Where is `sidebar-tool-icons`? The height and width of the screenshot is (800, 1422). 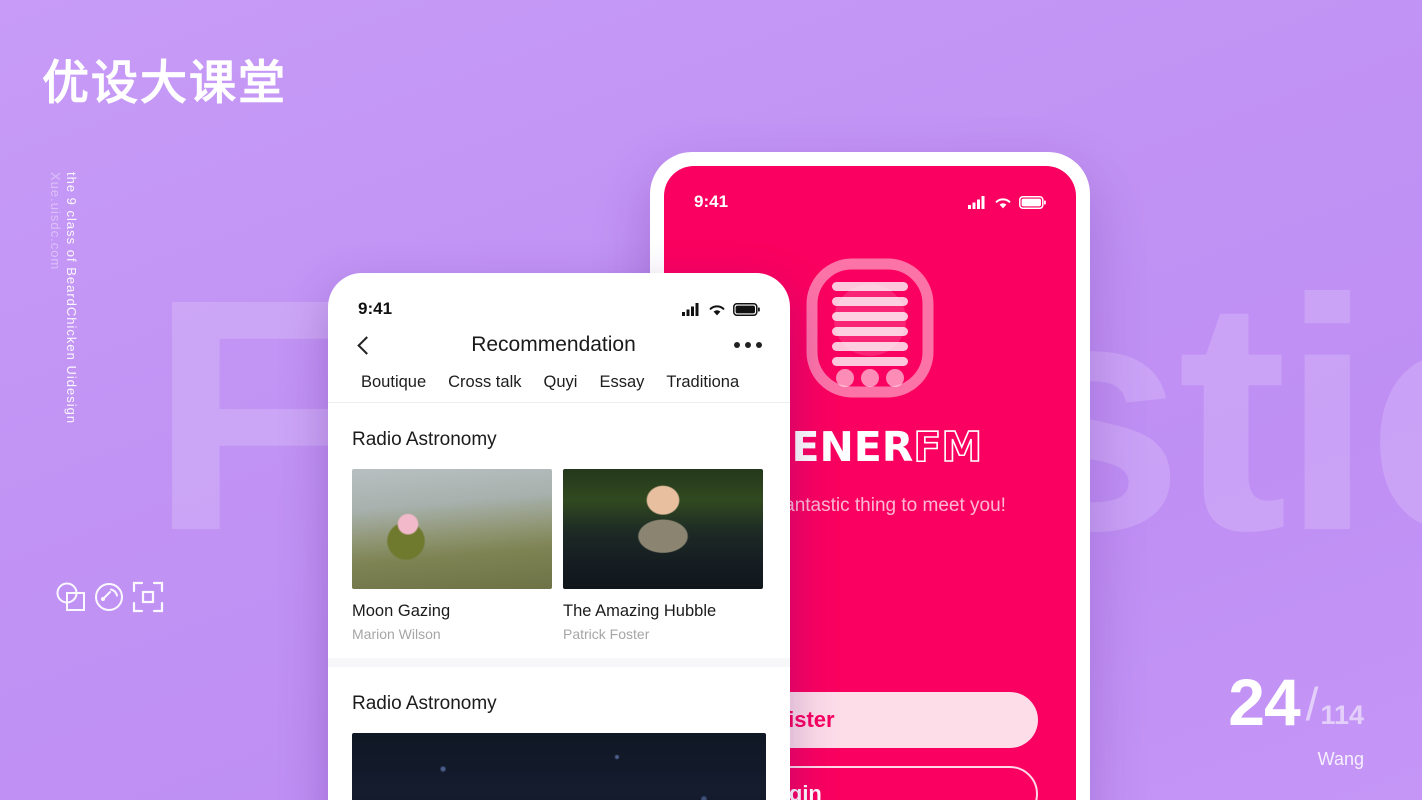 sidebar-tool-icons is located at coordinates (109, 617).